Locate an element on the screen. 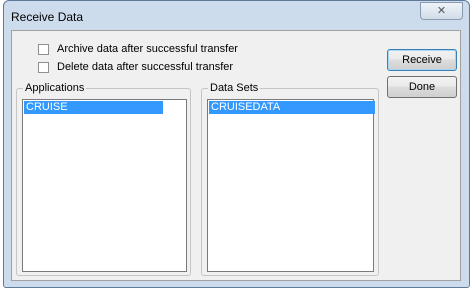 This screenshot has height=291, width=475. close-button: ✕ is located at coordinates (441, 11).